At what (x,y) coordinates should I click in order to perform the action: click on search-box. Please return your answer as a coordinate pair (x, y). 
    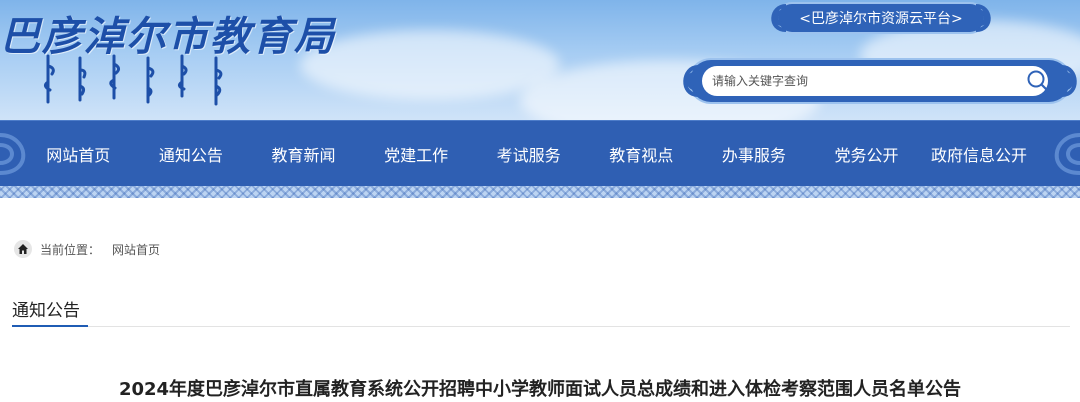
    Looking at the image, I should click on (880, 81).